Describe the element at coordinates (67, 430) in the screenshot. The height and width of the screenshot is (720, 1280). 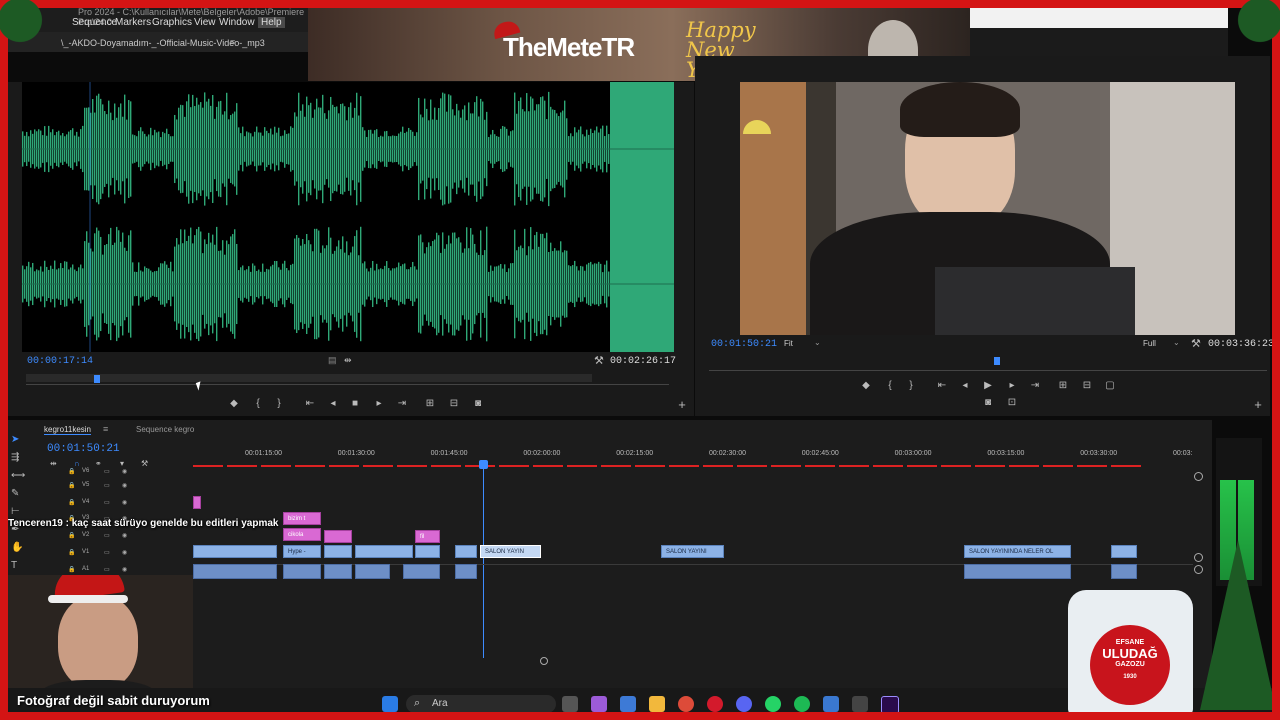
I see `timeline-tab-active: kegro11kesin` at that location.